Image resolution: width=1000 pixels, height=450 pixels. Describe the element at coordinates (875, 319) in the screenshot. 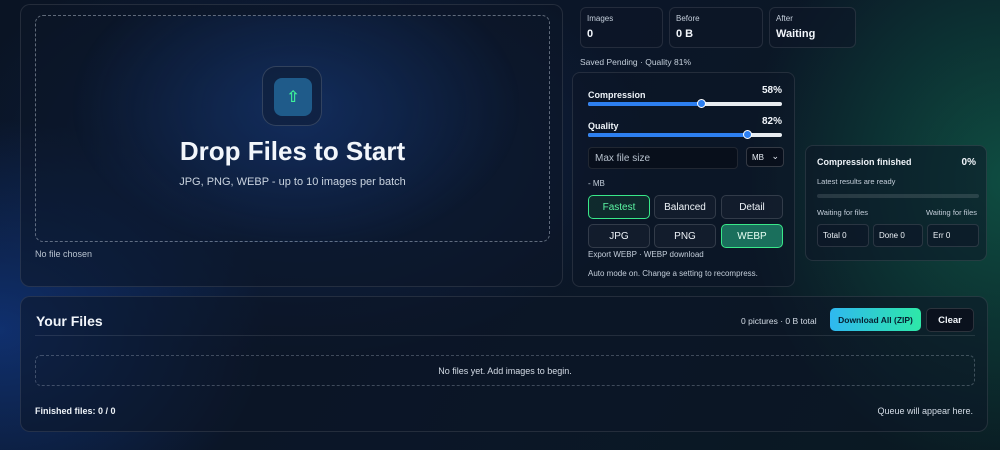

I see `download-all-zip-button: Download All (ZIP)` at that location.